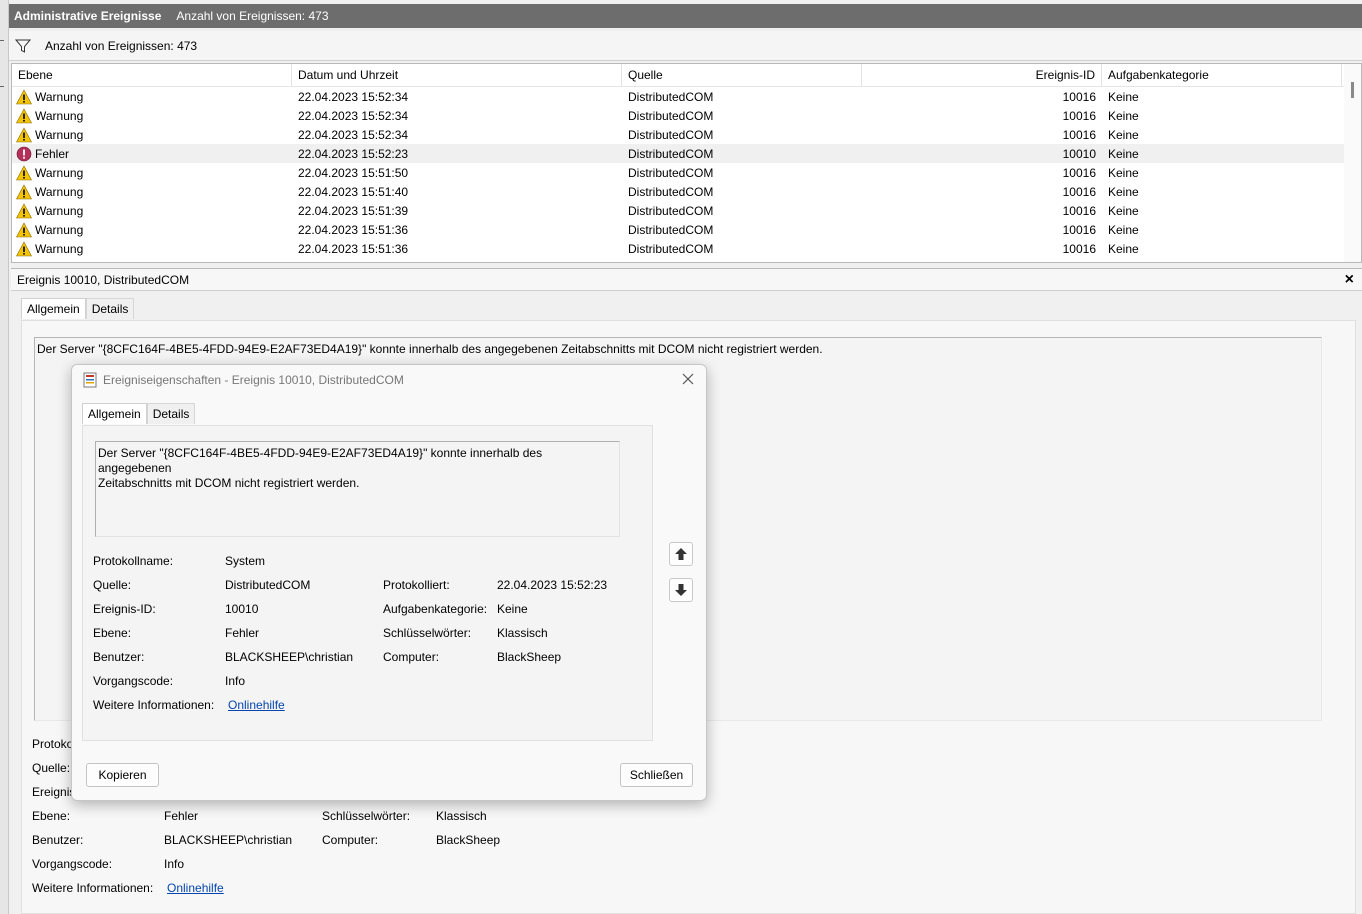 The width and height of the screenshot is (1362, 914). I want to click on arrow-down-icon, so click(681, 590).